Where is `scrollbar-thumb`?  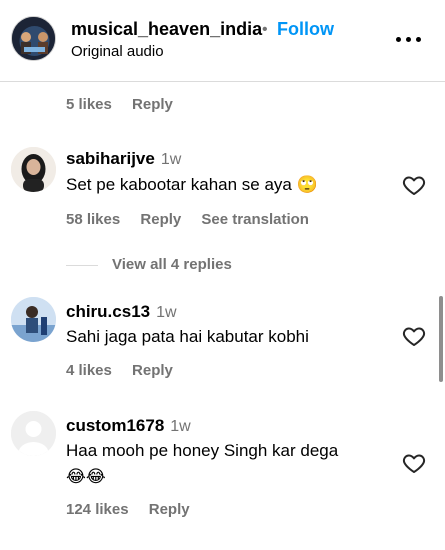
scrollbar-thumb is located at coordinates (441, 339).